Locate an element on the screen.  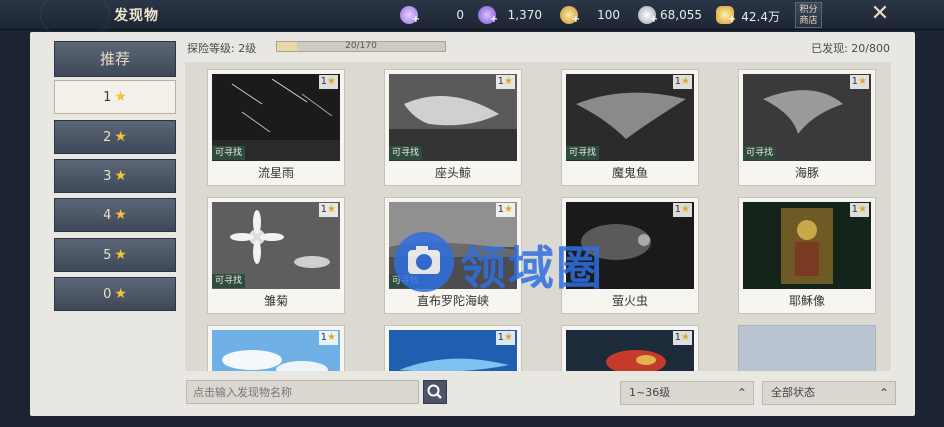
sidebar-item-star-4: 4 ★ is located at coordinates (115, 215).